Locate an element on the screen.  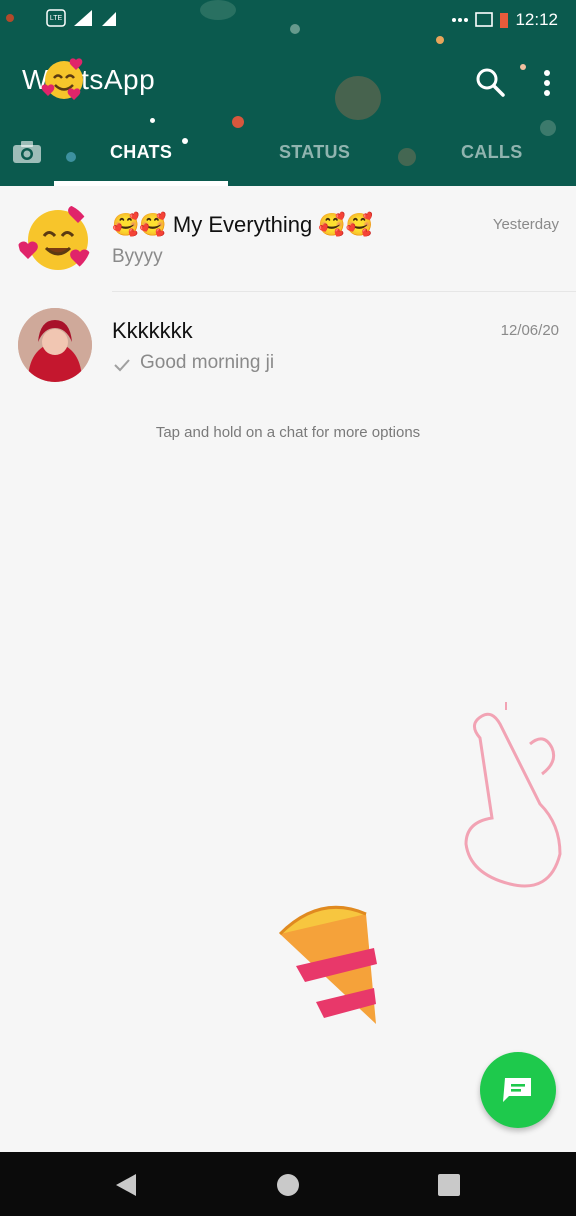
signal-icon is located at coordinates (109, 19).